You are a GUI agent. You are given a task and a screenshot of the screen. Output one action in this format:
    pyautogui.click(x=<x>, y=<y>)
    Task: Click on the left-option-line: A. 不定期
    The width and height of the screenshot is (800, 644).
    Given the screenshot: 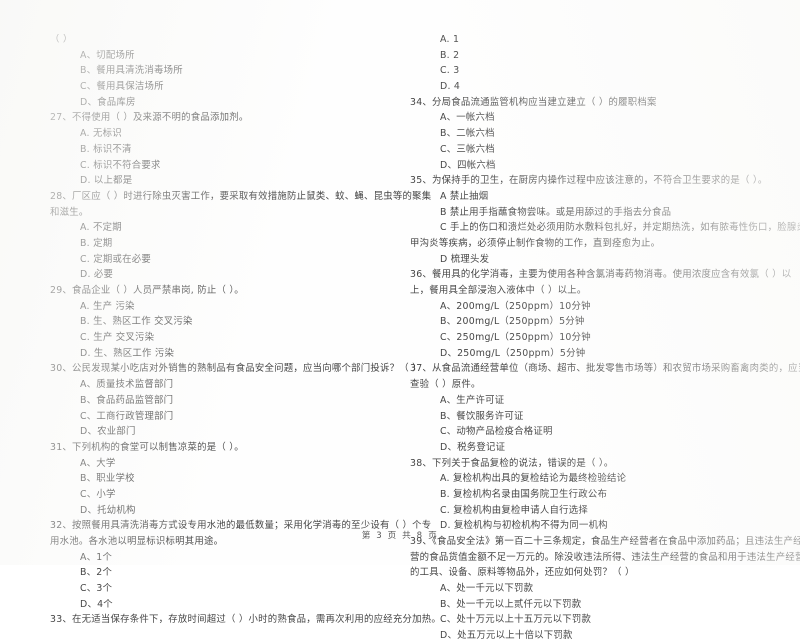 What is the action you would take?
    pyautogui.click(x=101, y=228)
    